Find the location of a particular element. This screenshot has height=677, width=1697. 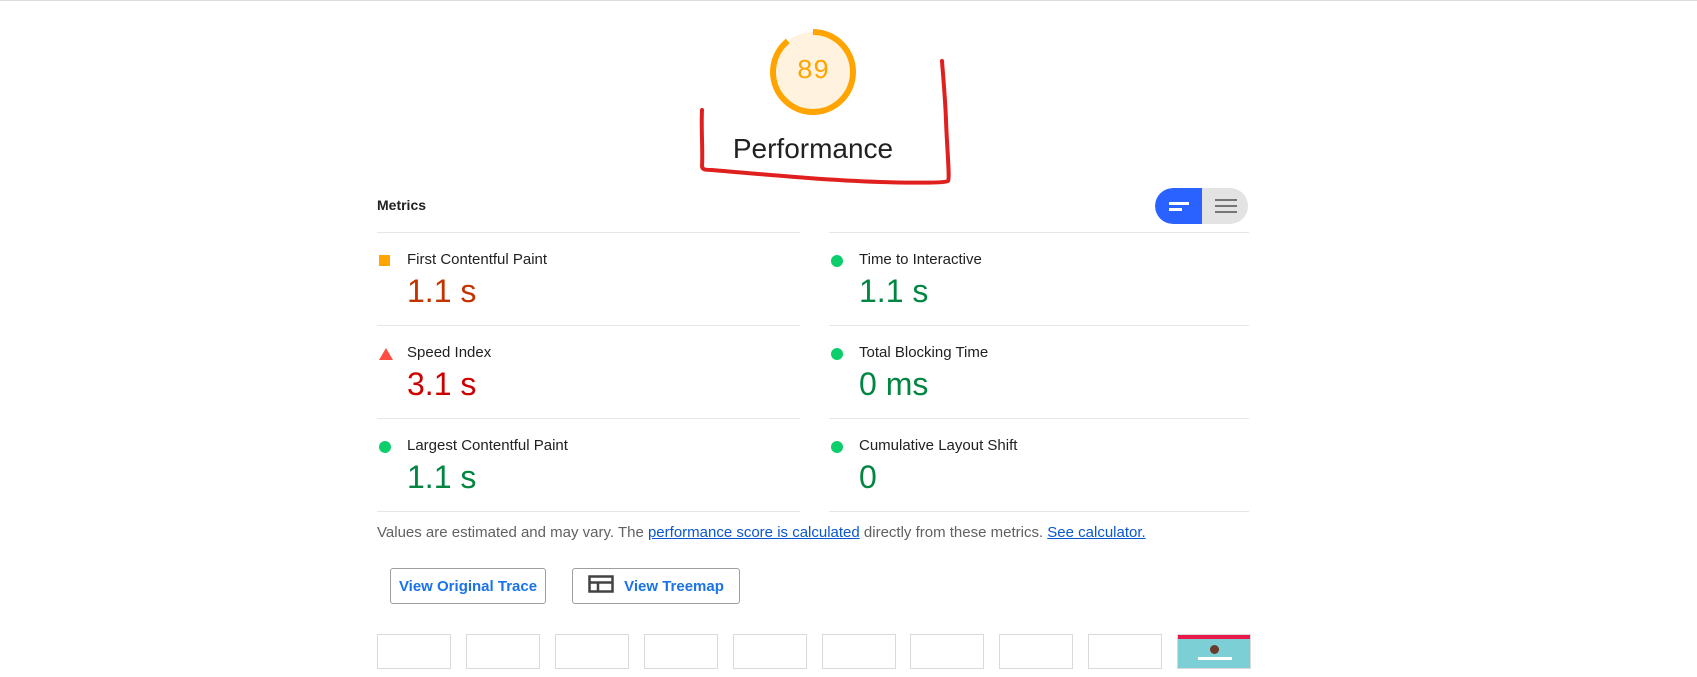

lines-short-icon is located at coordinates (1179, 206).